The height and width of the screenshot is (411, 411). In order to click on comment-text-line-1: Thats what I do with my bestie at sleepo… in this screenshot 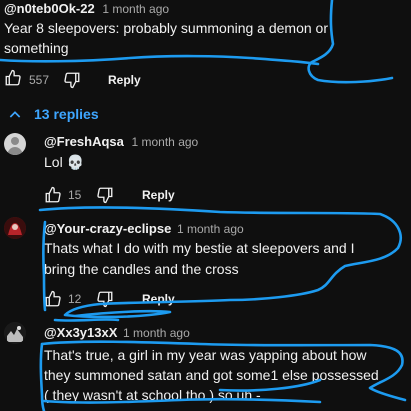, I will do `click(199, 248)`.